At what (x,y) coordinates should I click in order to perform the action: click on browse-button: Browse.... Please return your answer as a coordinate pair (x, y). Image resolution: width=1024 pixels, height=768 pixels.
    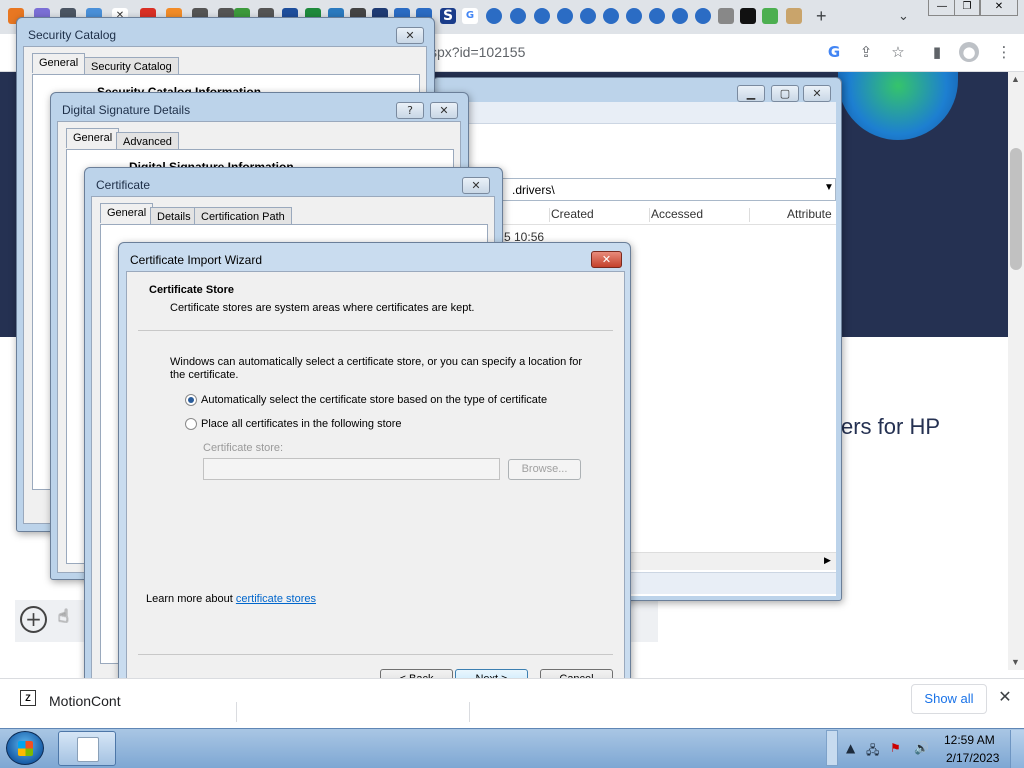
    Looking at the image, I should click on (544, 469).